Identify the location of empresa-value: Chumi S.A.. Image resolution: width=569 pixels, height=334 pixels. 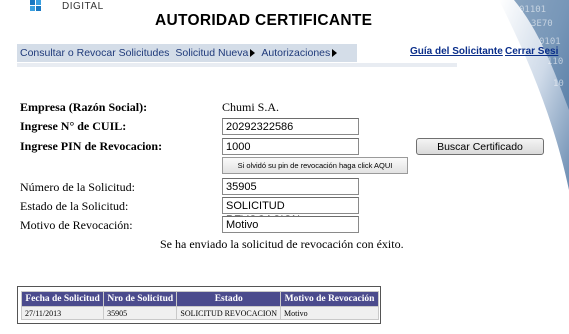
(251, 107).